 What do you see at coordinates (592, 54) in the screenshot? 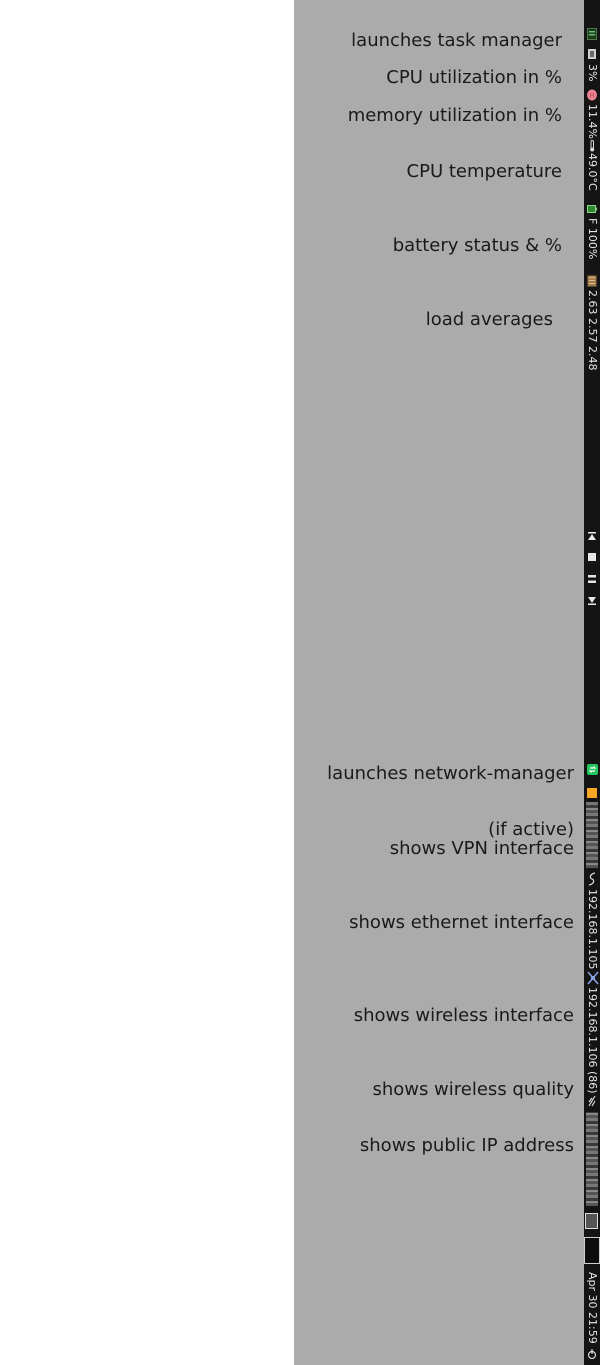
I see `cpu-icon` at bounding box center [592, 54].